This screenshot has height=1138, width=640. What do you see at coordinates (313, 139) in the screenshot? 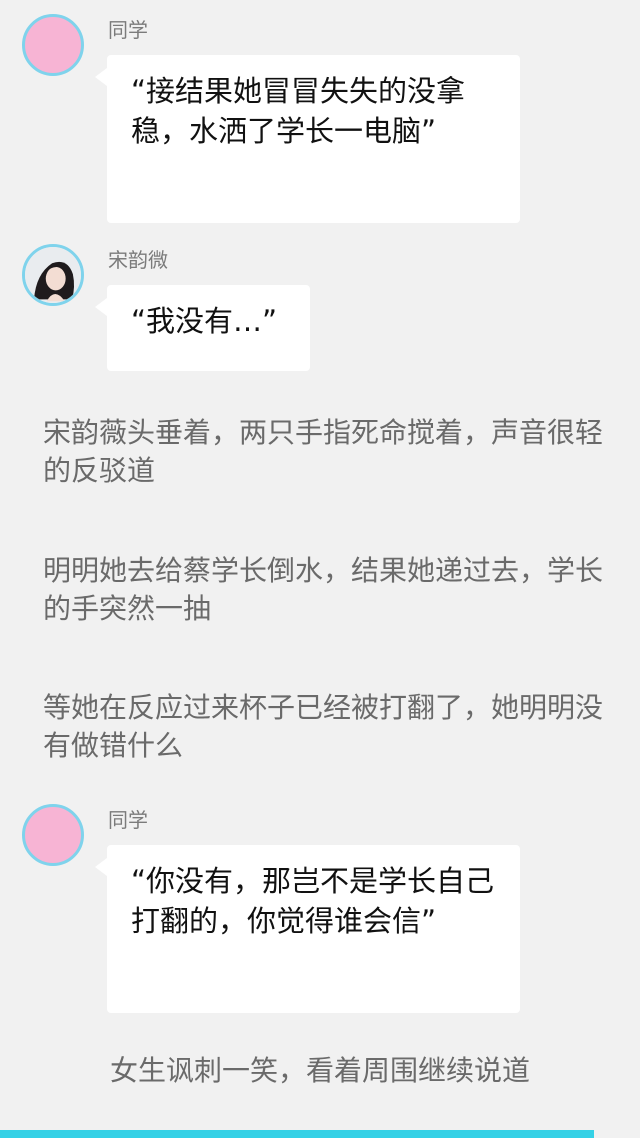
I see `message-bubble: “接结果她冒冒失失的没拿稳，水洒了学长一电脑”` at bounding box center [313, 139].